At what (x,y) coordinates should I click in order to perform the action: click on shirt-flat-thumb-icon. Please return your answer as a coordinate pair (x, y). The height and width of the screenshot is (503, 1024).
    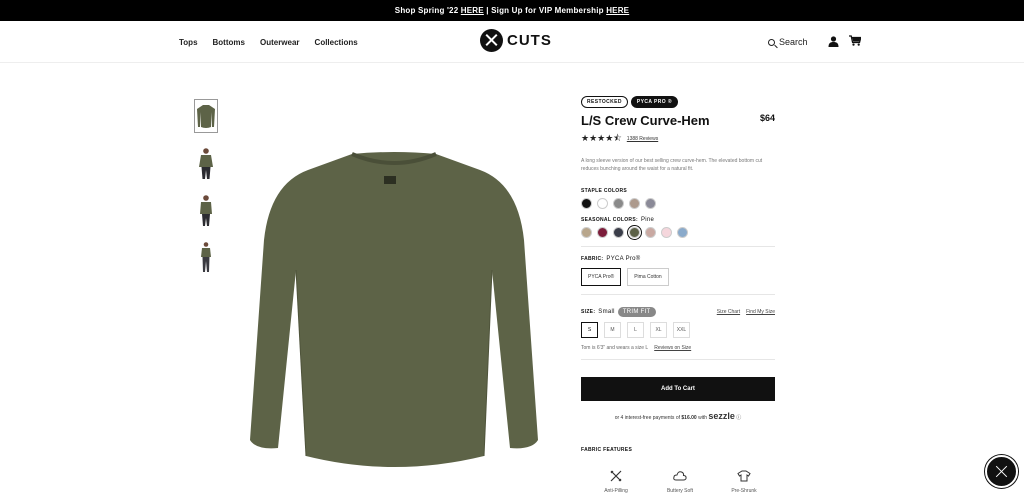
    Looking at the image, I should click on (206, 116).